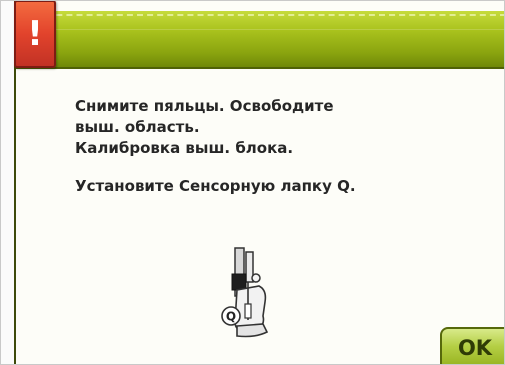 The height and width of the screenshot is (365, 505). I want to click on sensor-presser-foot-q-icon: Q, so click(245, 292).